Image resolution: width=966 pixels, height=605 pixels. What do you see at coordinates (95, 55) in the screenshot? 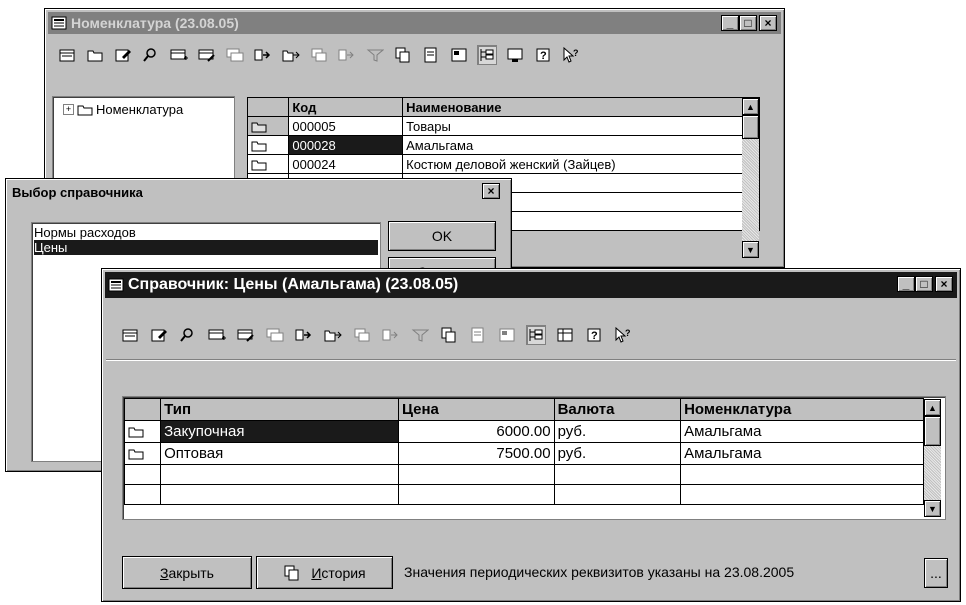
I see `new-folder-icon` at bounding box center [95, 55].